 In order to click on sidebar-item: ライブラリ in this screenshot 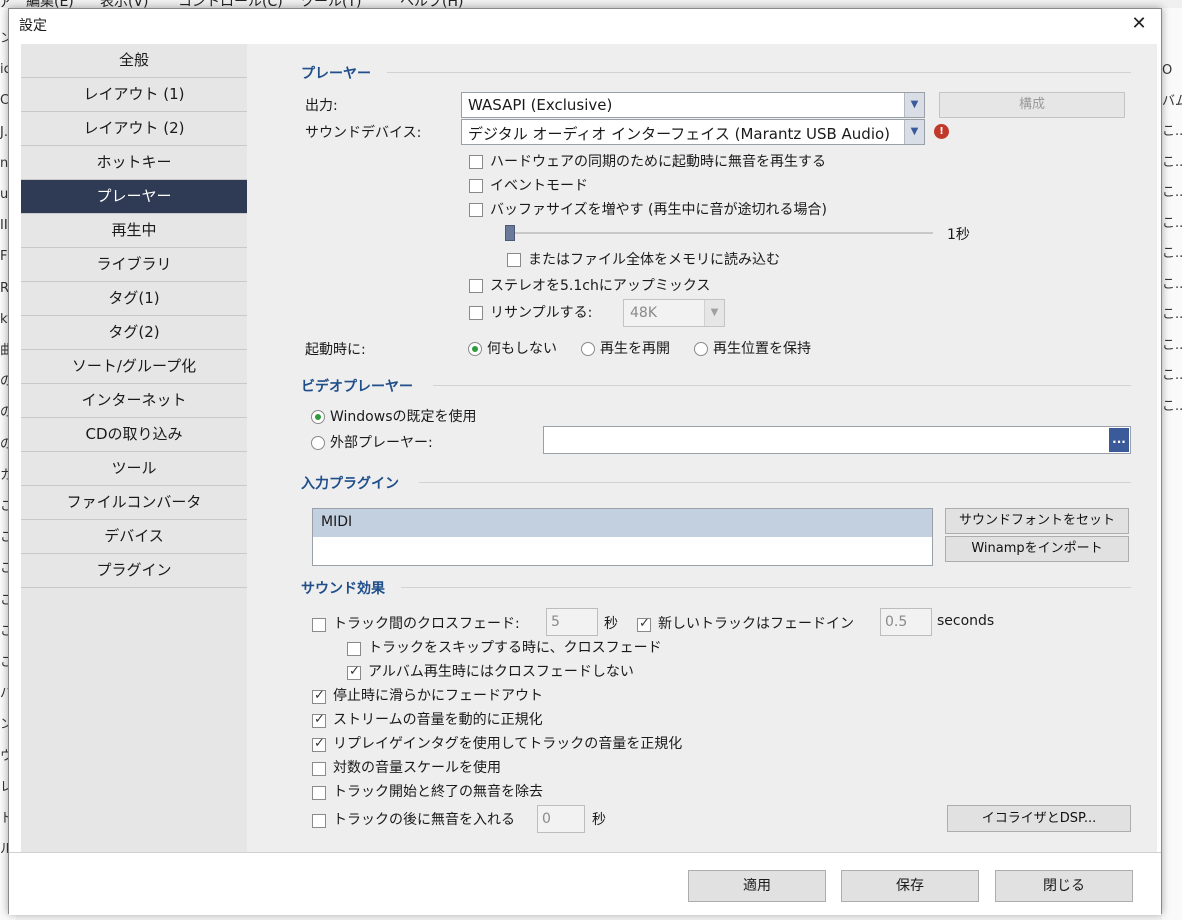, I will do `click(134, 265)`.